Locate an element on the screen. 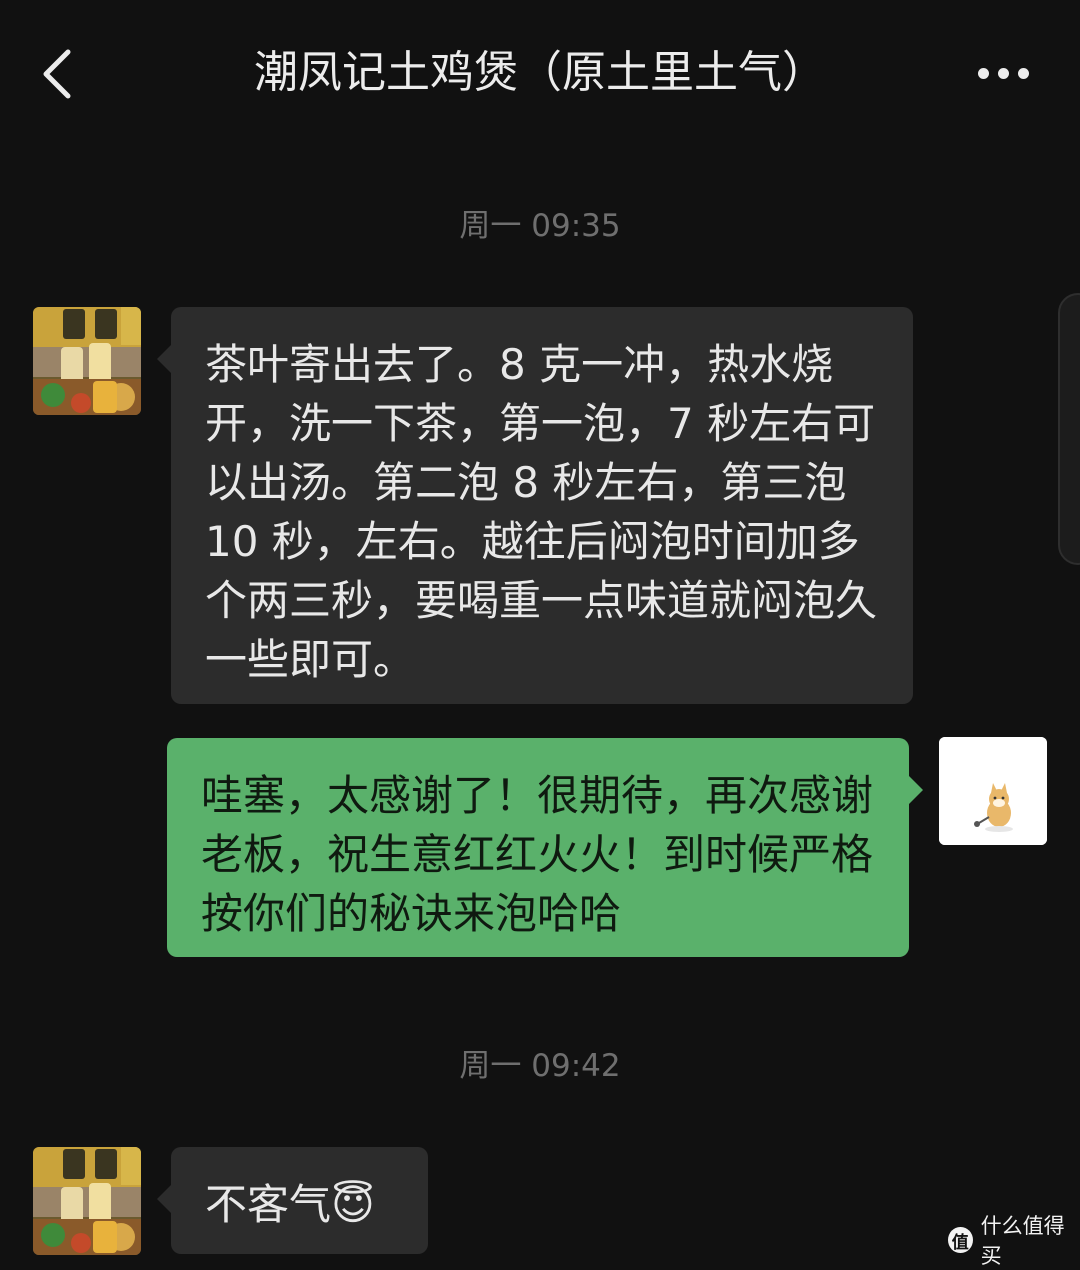 The image size is (1080, 1270). incoming-message-bubble: 不客气😇 is located at coordinates (292, 1200).